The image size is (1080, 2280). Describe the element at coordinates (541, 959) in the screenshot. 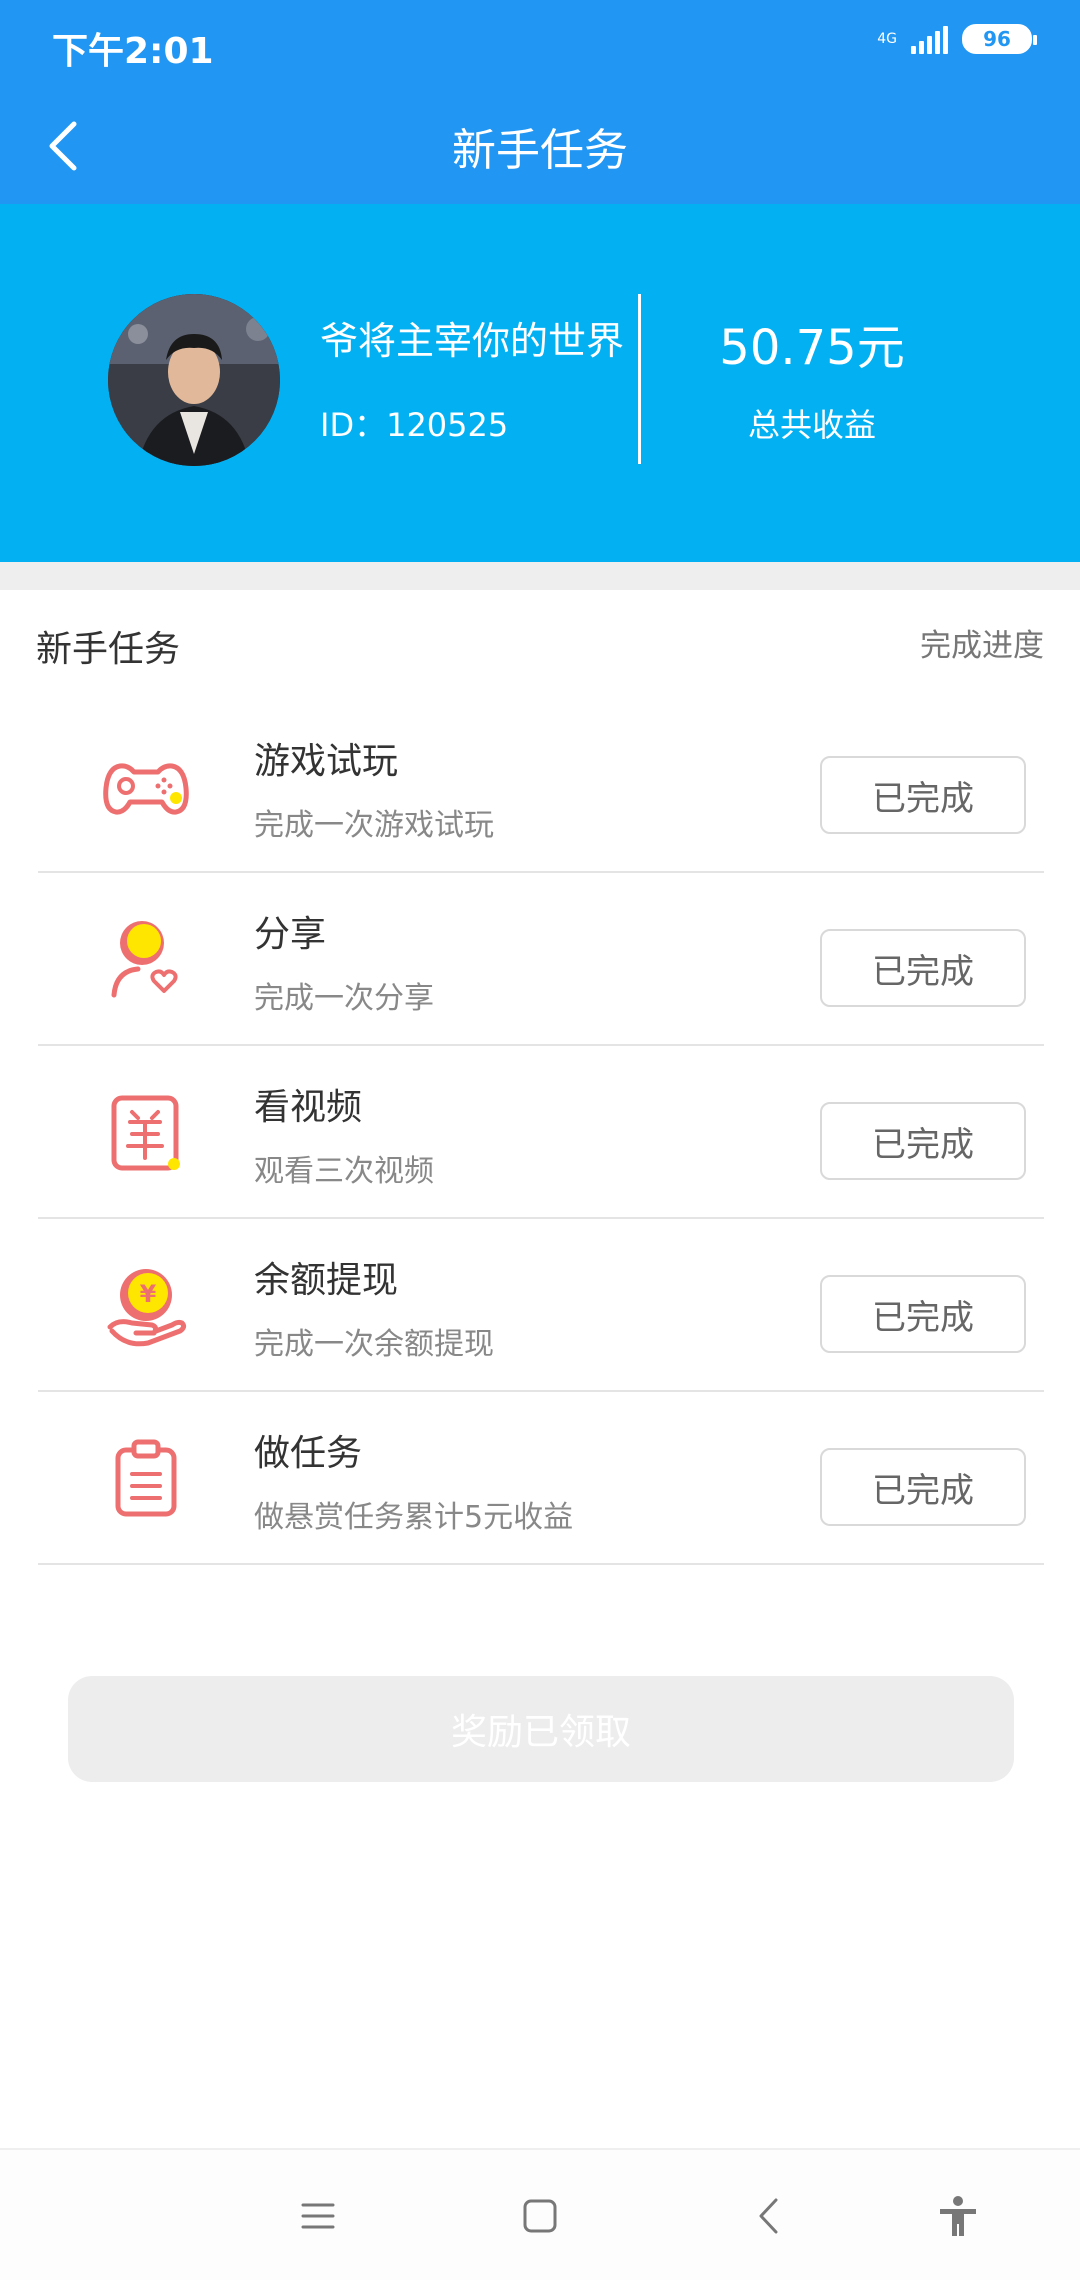

I see `task-row-share: 分享 完成一次分享 已完成` at that location.